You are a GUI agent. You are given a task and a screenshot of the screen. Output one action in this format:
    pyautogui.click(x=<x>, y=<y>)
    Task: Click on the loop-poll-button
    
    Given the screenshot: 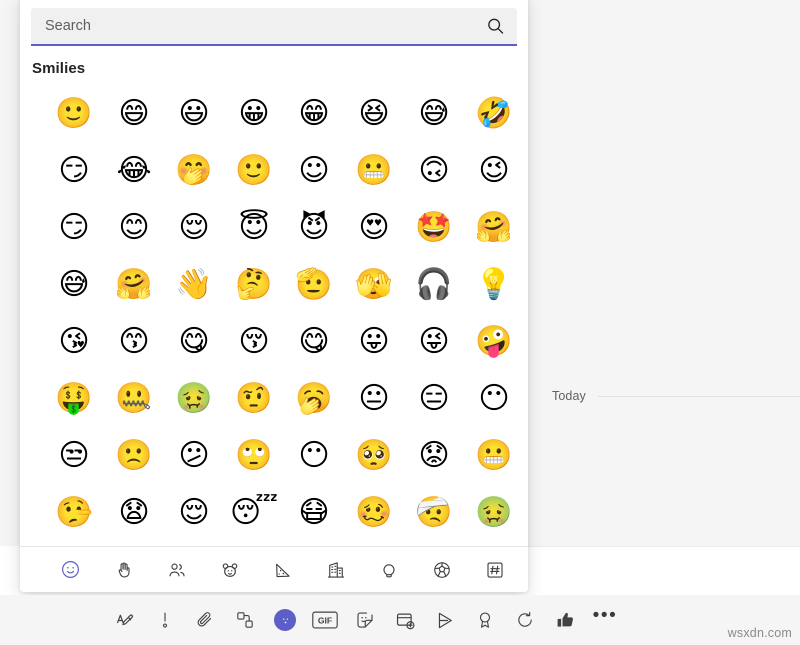 What is the action you would take?
    pyautogui.click(x=525, y=620)
    